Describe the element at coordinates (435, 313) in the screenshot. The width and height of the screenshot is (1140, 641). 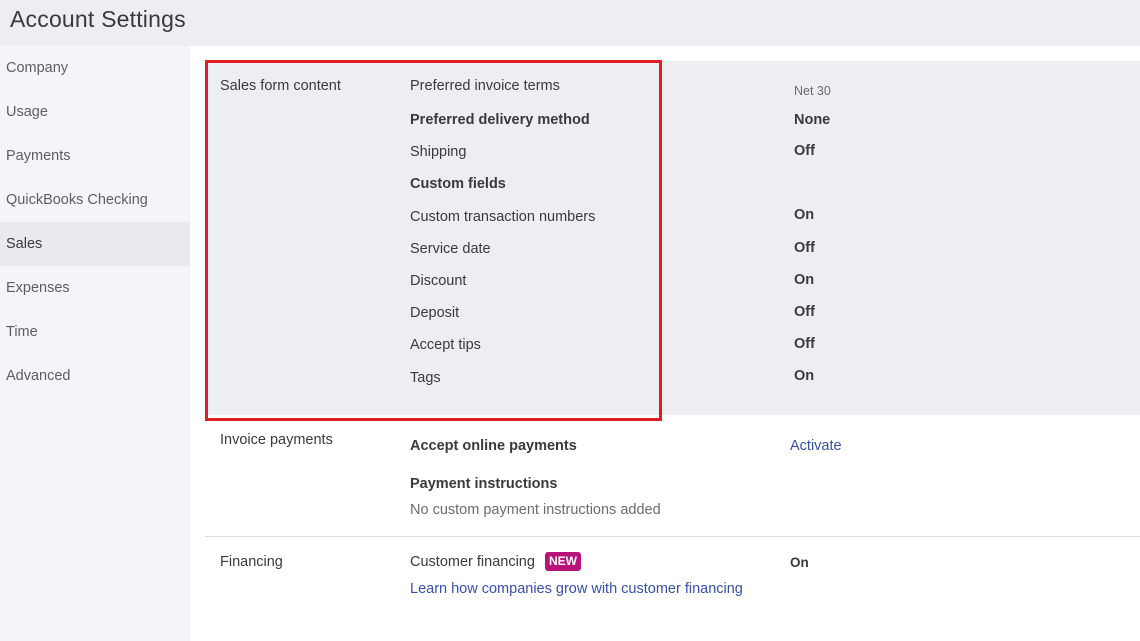
I see `deposit-label: Deposit` at that location.